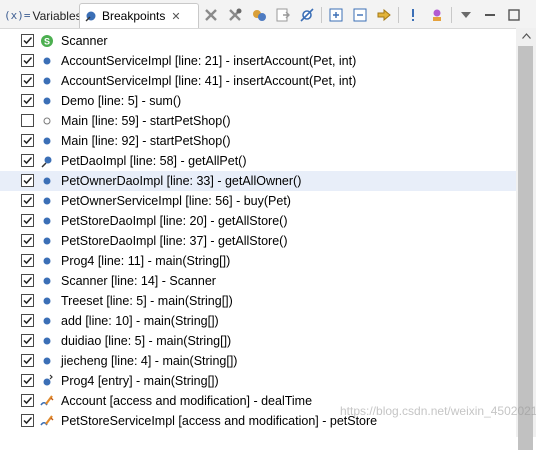  What do you see at coordinates (211, 15) in the screenshot?
I see `remove-breakpoint-icon` at bounding box center [211, 15].